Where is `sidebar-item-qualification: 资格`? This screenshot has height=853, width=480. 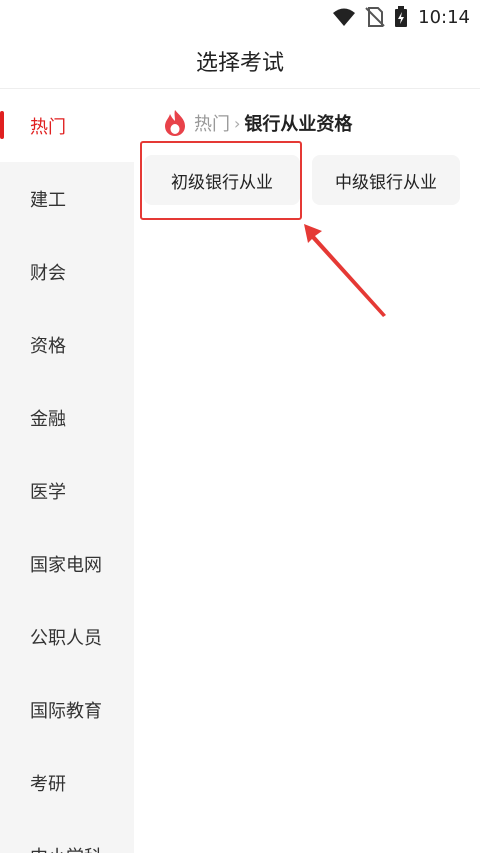
sidebar-item-qualification: 资格 is located at coordinates (67, 344).